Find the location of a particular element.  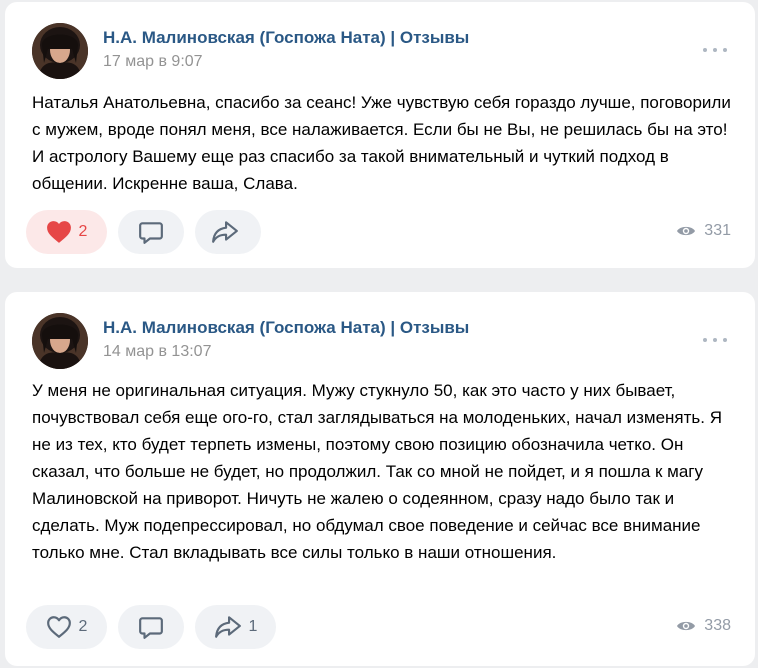

heart-filled-icon is located at coordinates (58, 232).